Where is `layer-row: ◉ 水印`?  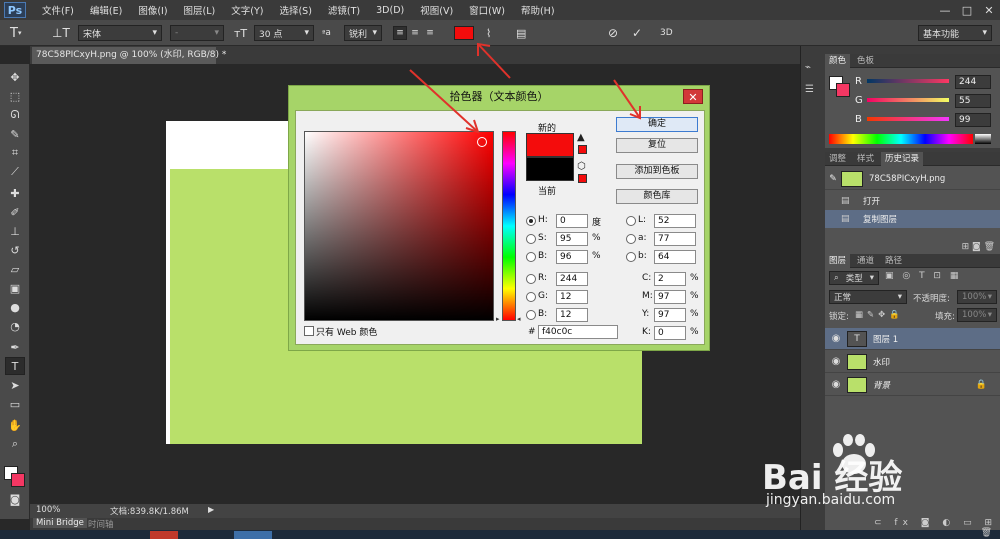
layer-row: ◉ 水印 is located at coordinates (912, 362).